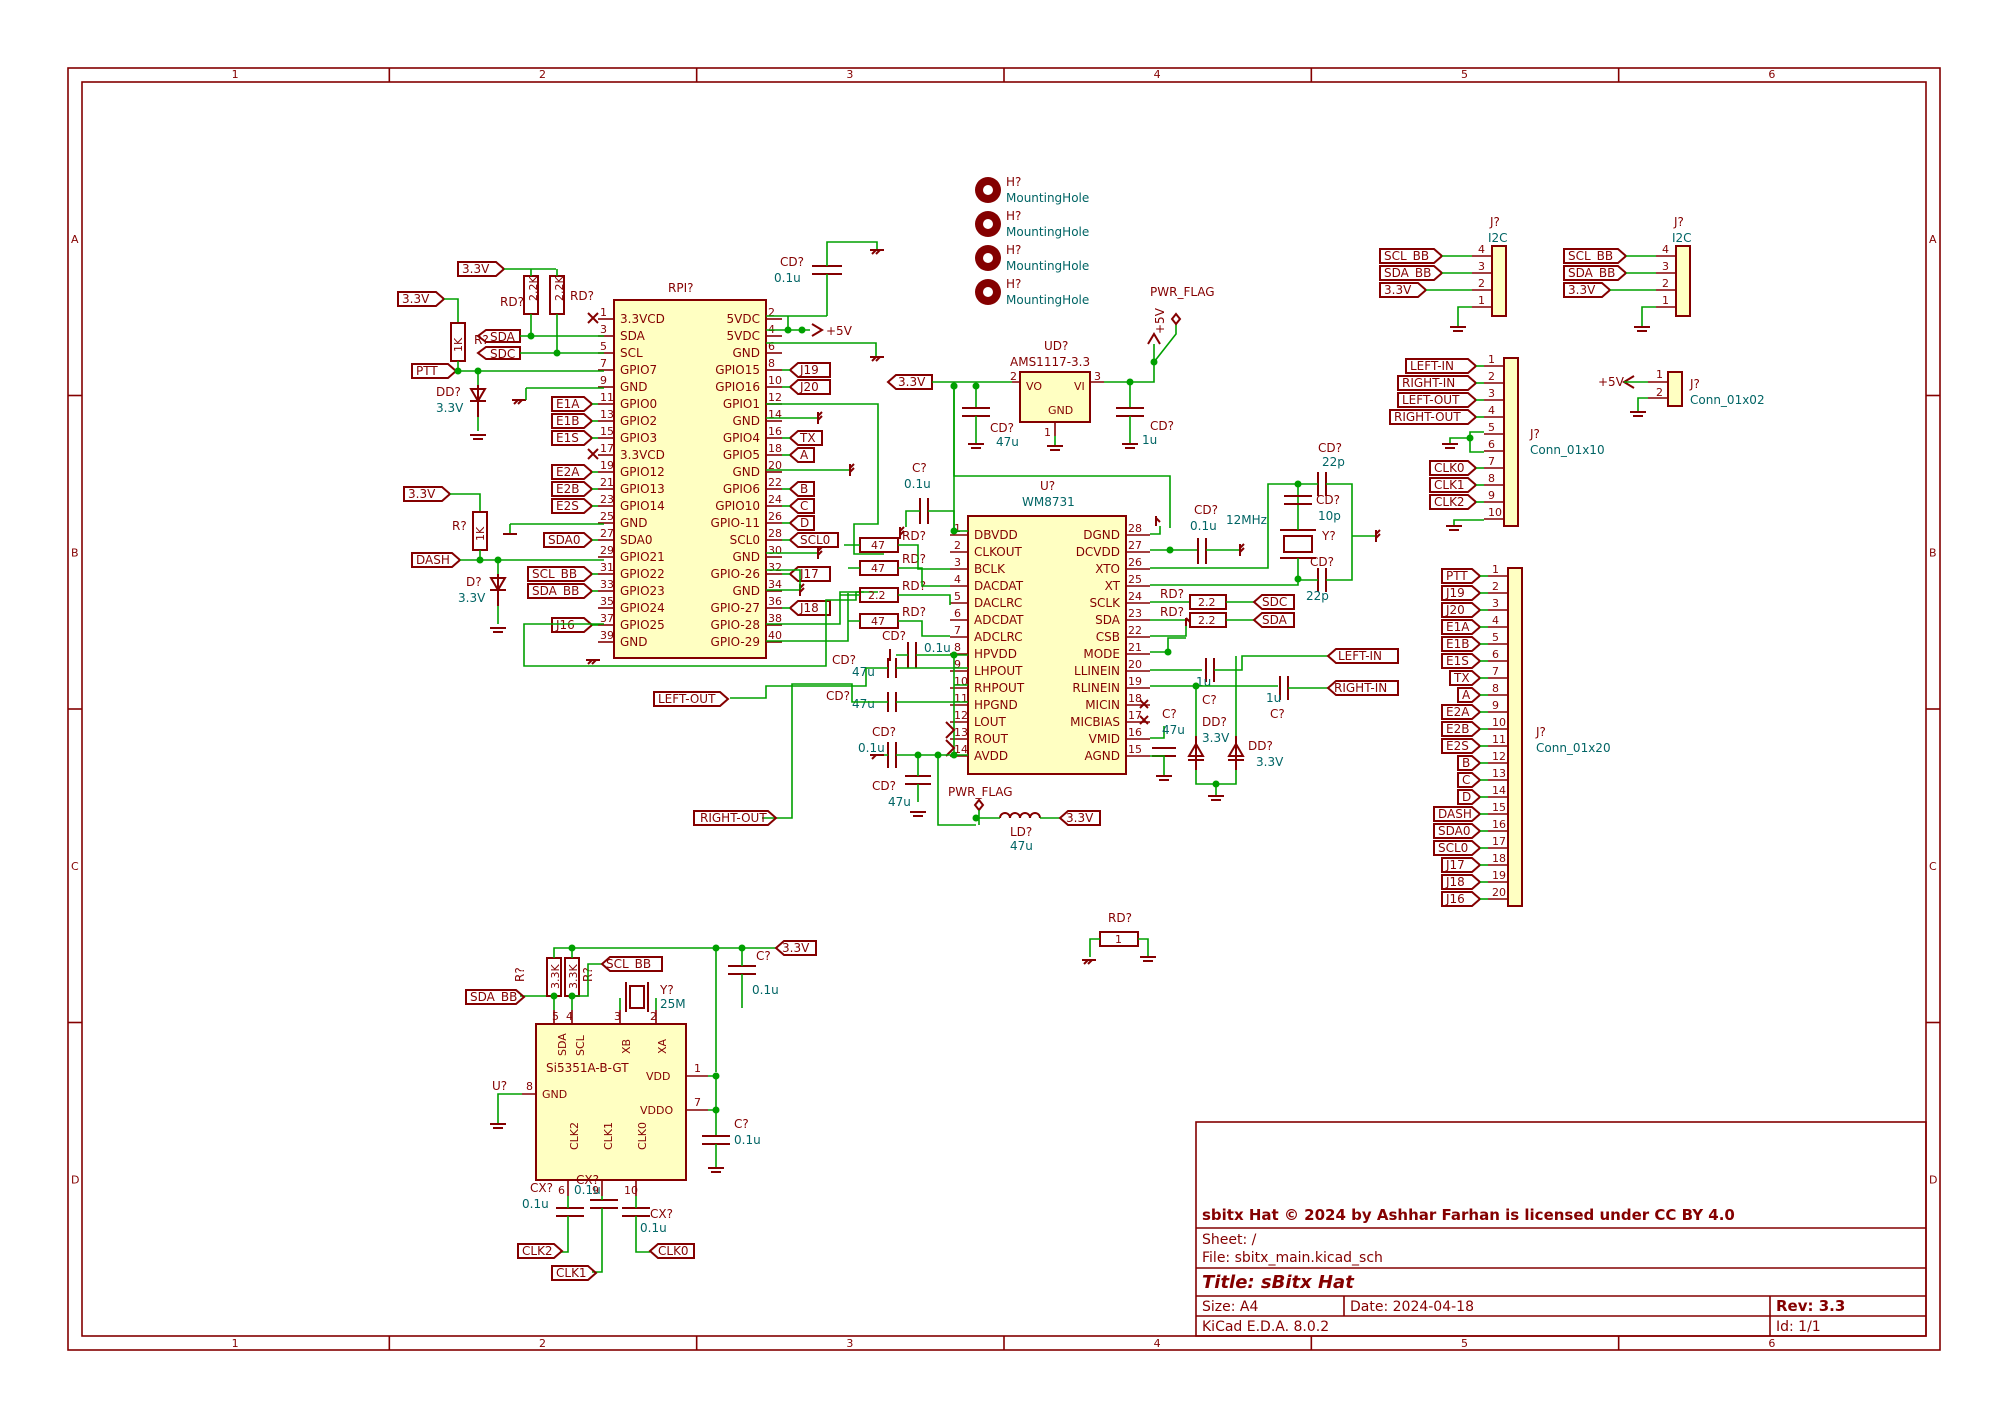  I want to click on rpi-pin-name: GPIO10, so click(737, 506).